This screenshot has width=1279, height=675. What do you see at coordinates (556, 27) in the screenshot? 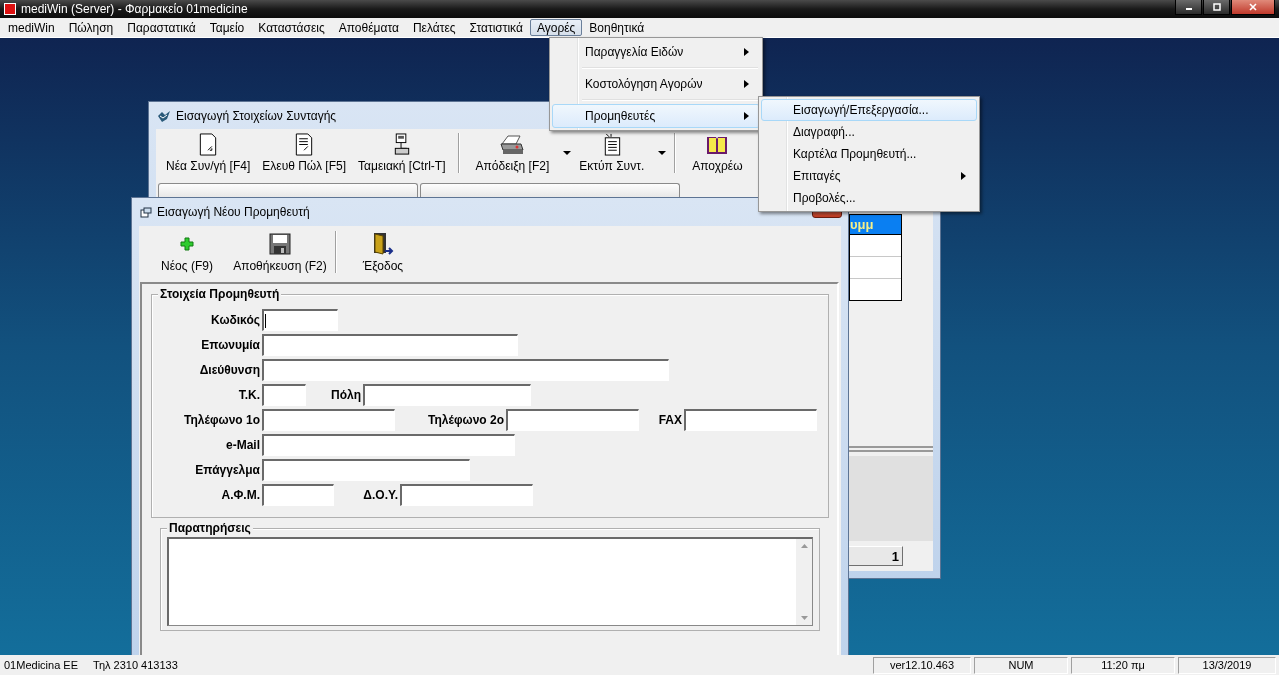
I see `menu-item: Αγορές` at bounding box center [556, 27].